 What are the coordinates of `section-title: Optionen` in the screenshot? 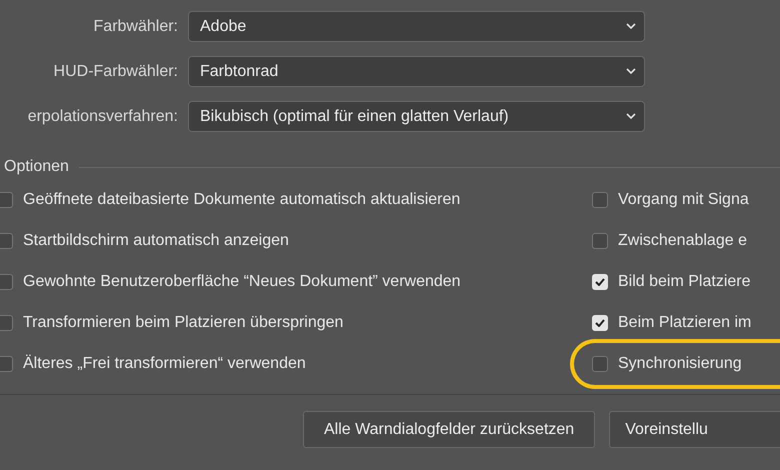 It's located at (36, 167).